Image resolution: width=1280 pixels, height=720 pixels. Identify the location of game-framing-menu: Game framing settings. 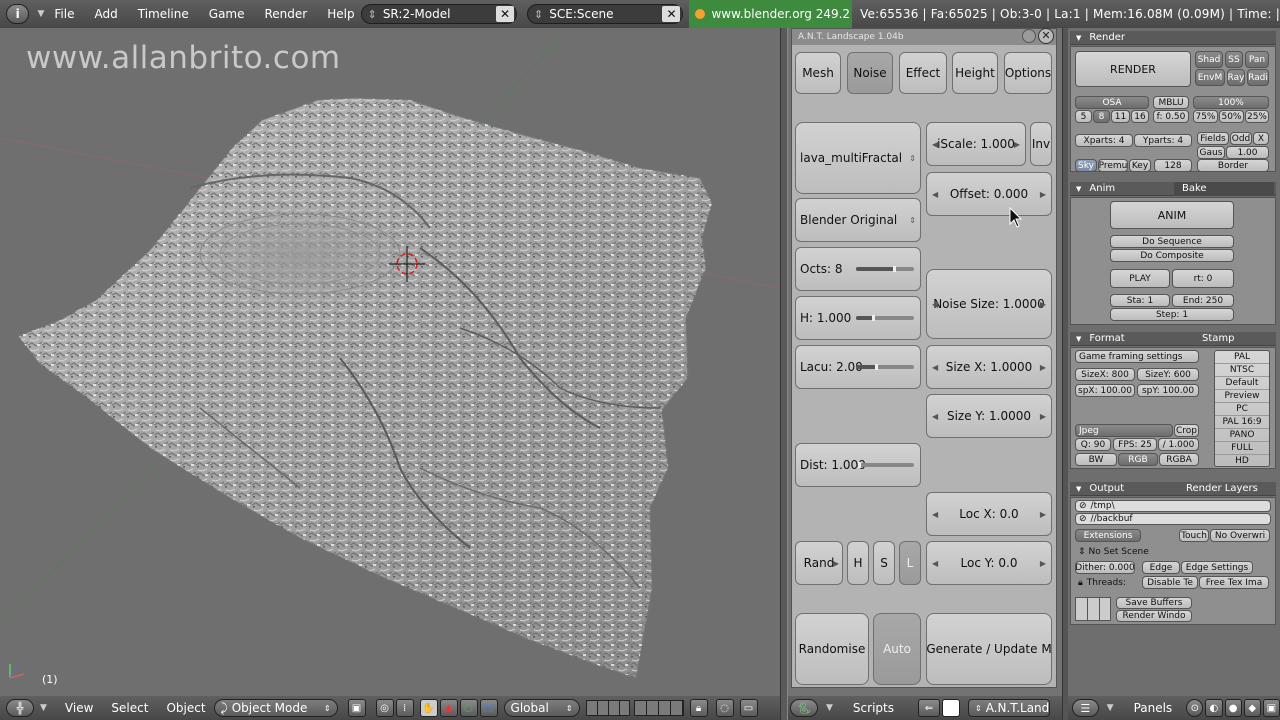
(1137, 356).